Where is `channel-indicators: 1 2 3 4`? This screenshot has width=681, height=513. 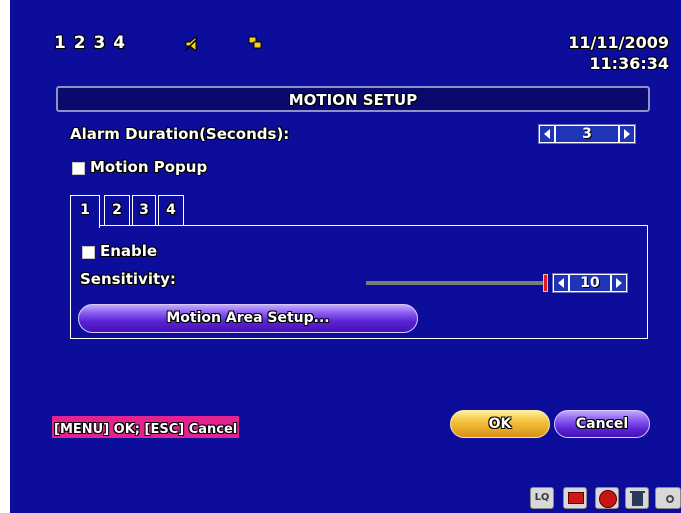 channel-indicators: 1 2 3 4 is located at coordinates (90, 43).